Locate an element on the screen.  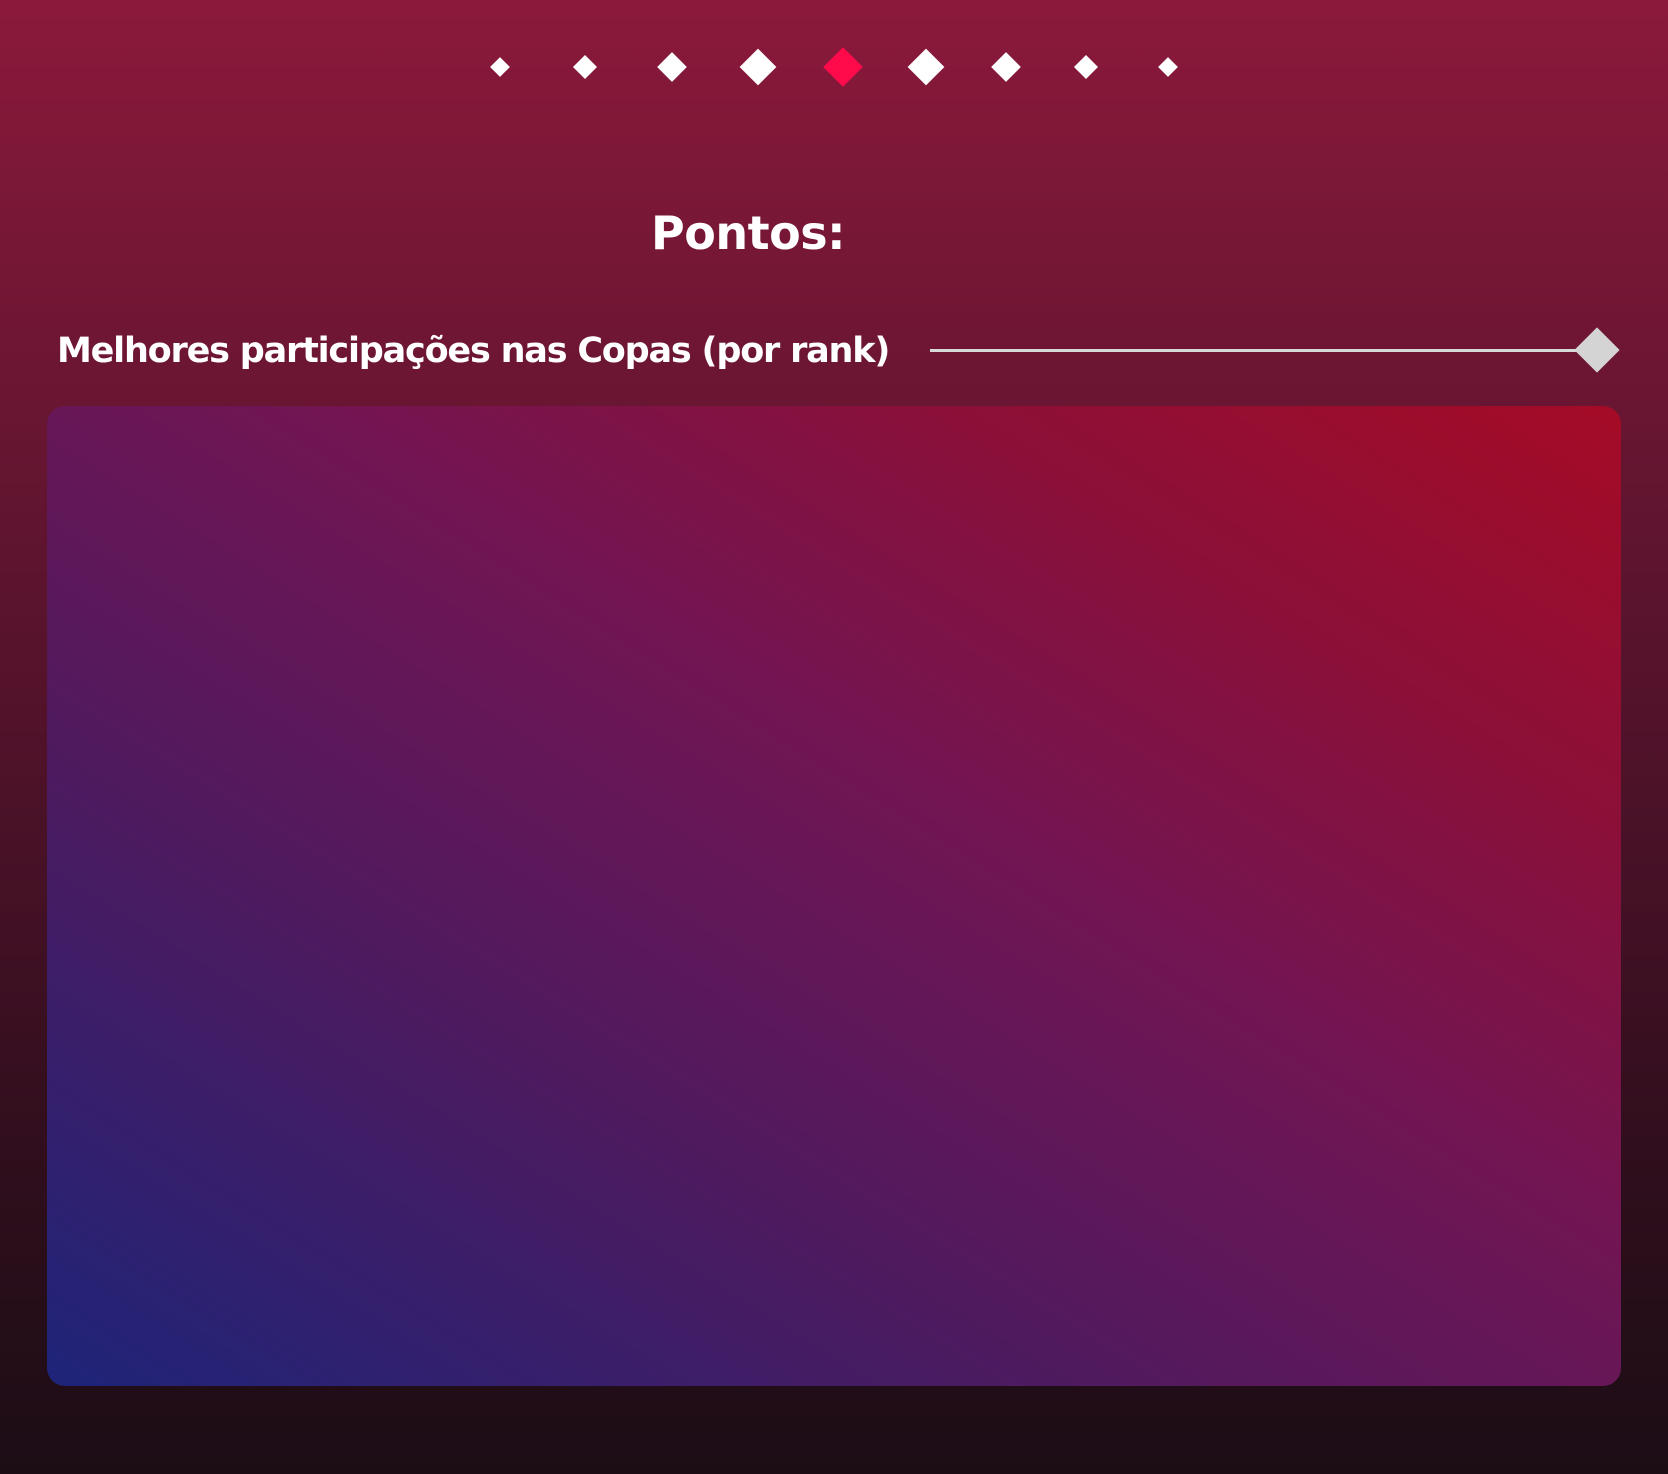
section-divider-line is located at coordinates (1260, 350).